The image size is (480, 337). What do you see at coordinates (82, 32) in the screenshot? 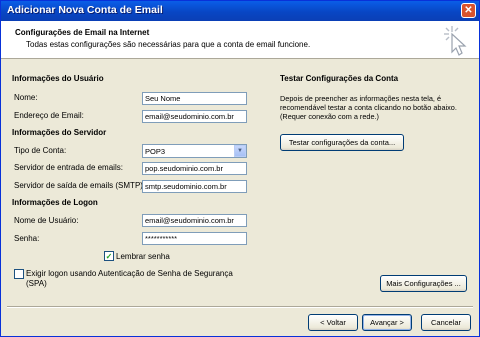
I see `header-title: Configurações de Email na Internet` at bounding box center [82, 32].